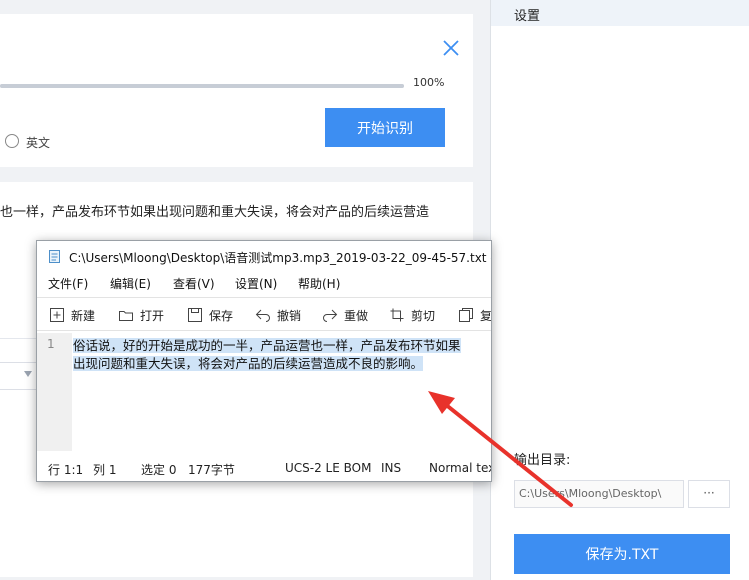 Image resolution: width=749 pixels, height=580 pixels. Describe the element at coordinates (460, 468) in the screenshot. I see `status-text-mode: Normal tex` at that location.